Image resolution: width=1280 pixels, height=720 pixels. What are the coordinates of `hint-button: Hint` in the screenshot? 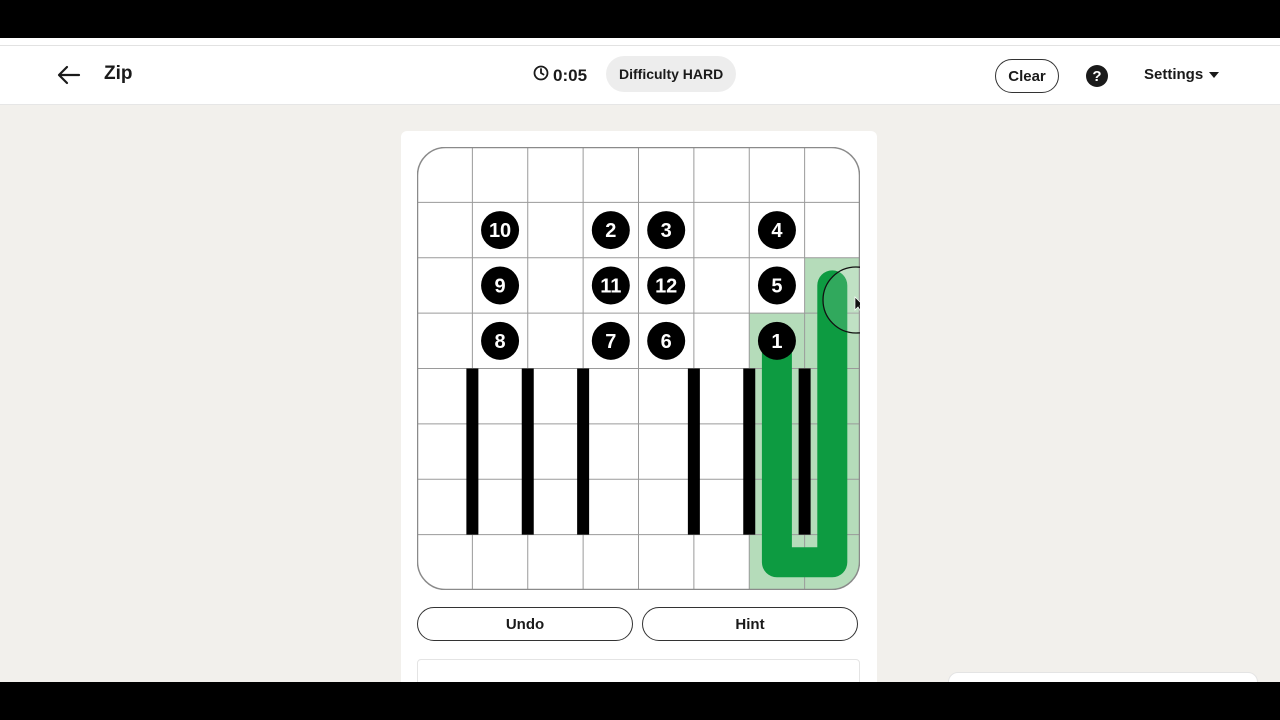 It's located at (750, 624).